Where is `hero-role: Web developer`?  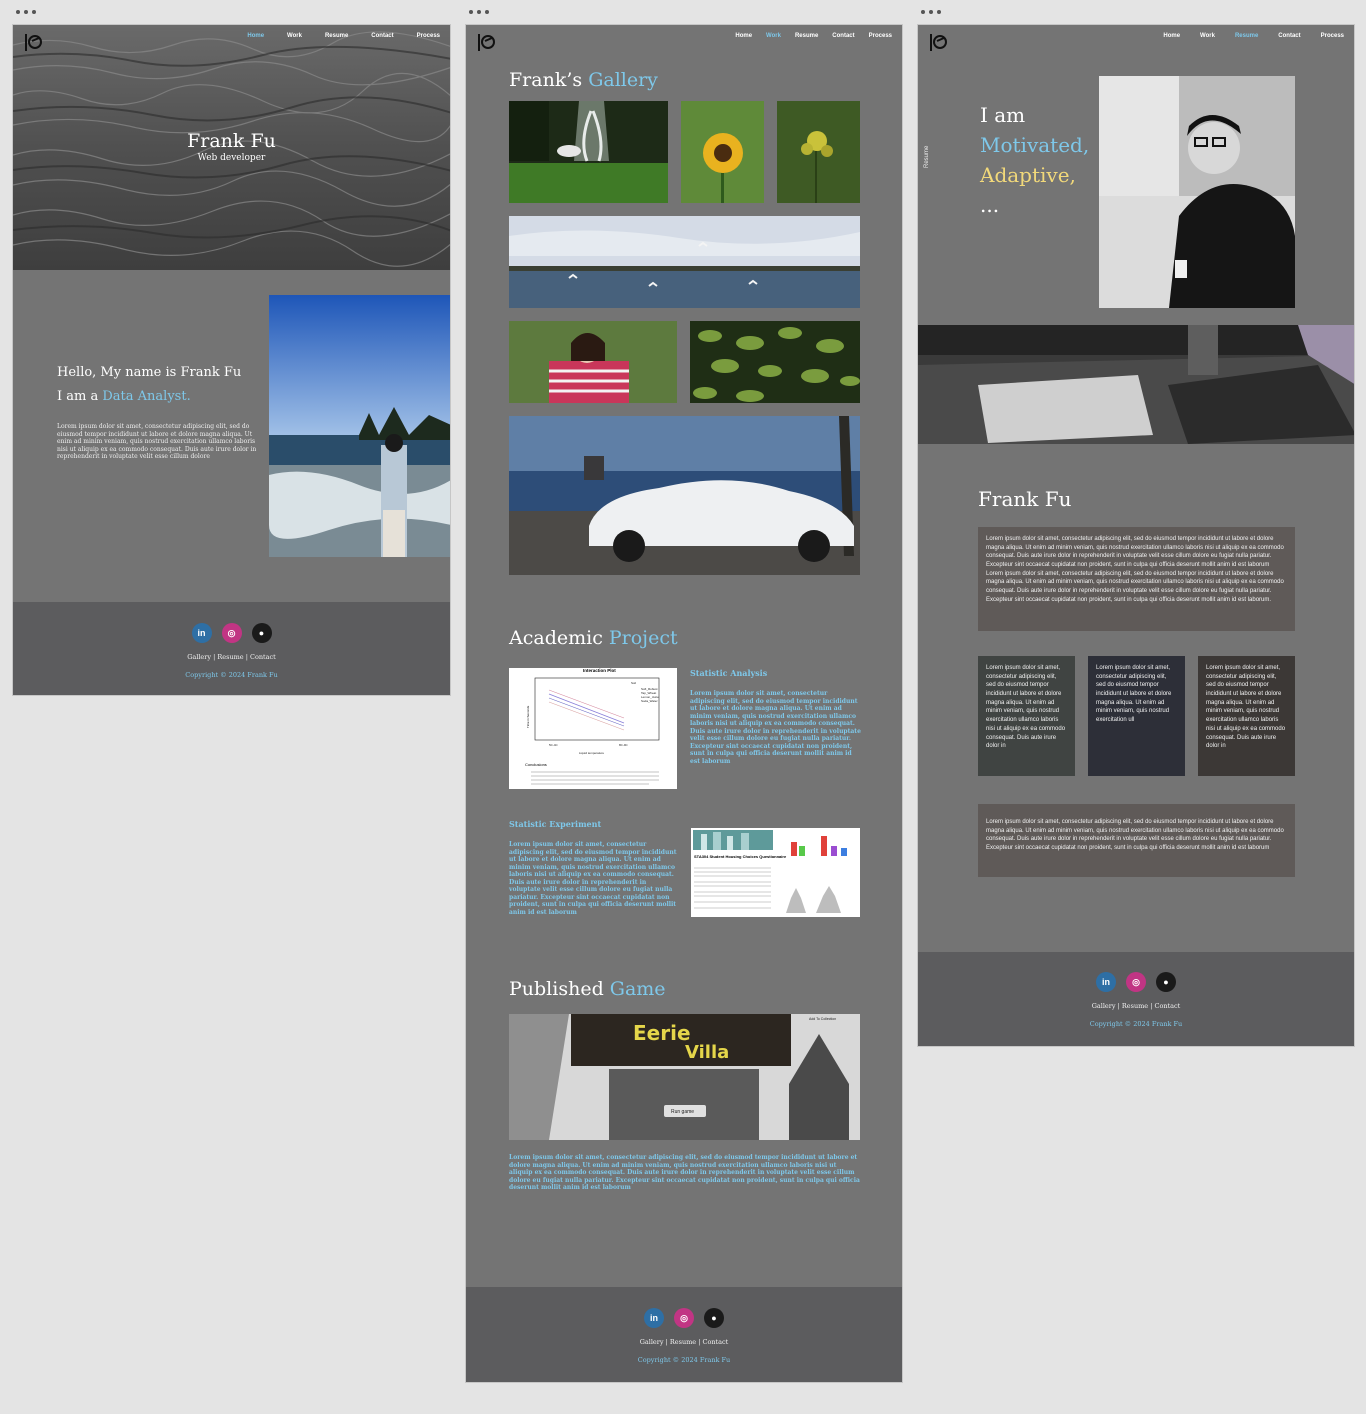 hero-role: Web developer is located at coordinates (231, 158).